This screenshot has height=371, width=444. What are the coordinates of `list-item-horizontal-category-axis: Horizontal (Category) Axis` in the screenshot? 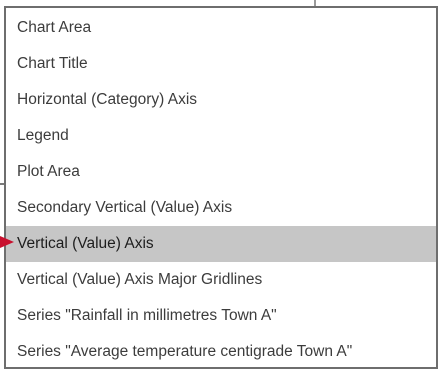 It's located at (221, 100).